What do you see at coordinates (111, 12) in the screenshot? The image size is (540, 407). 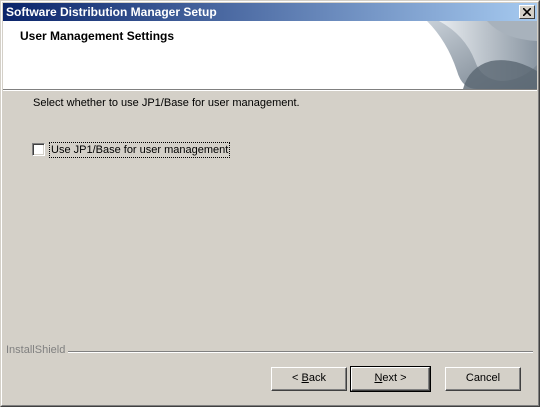 I see `window-title: Software Distribution Manager Setup` at bounding box center [111, 12].